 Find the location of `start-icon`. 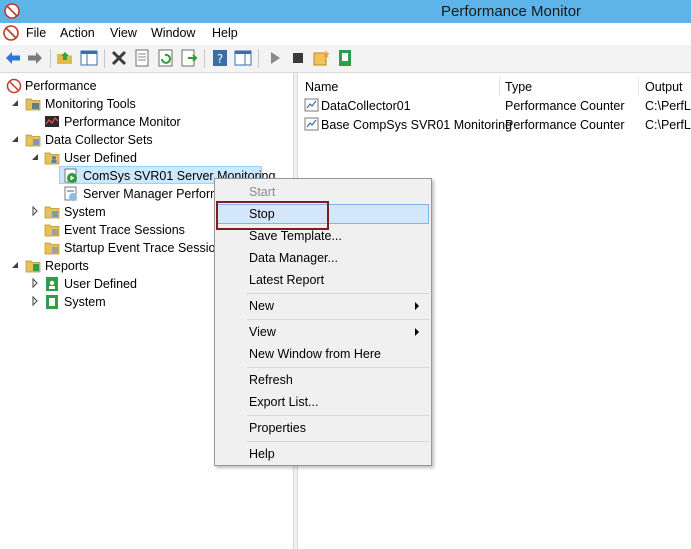

start-icon is located at coordinates (275, 58).